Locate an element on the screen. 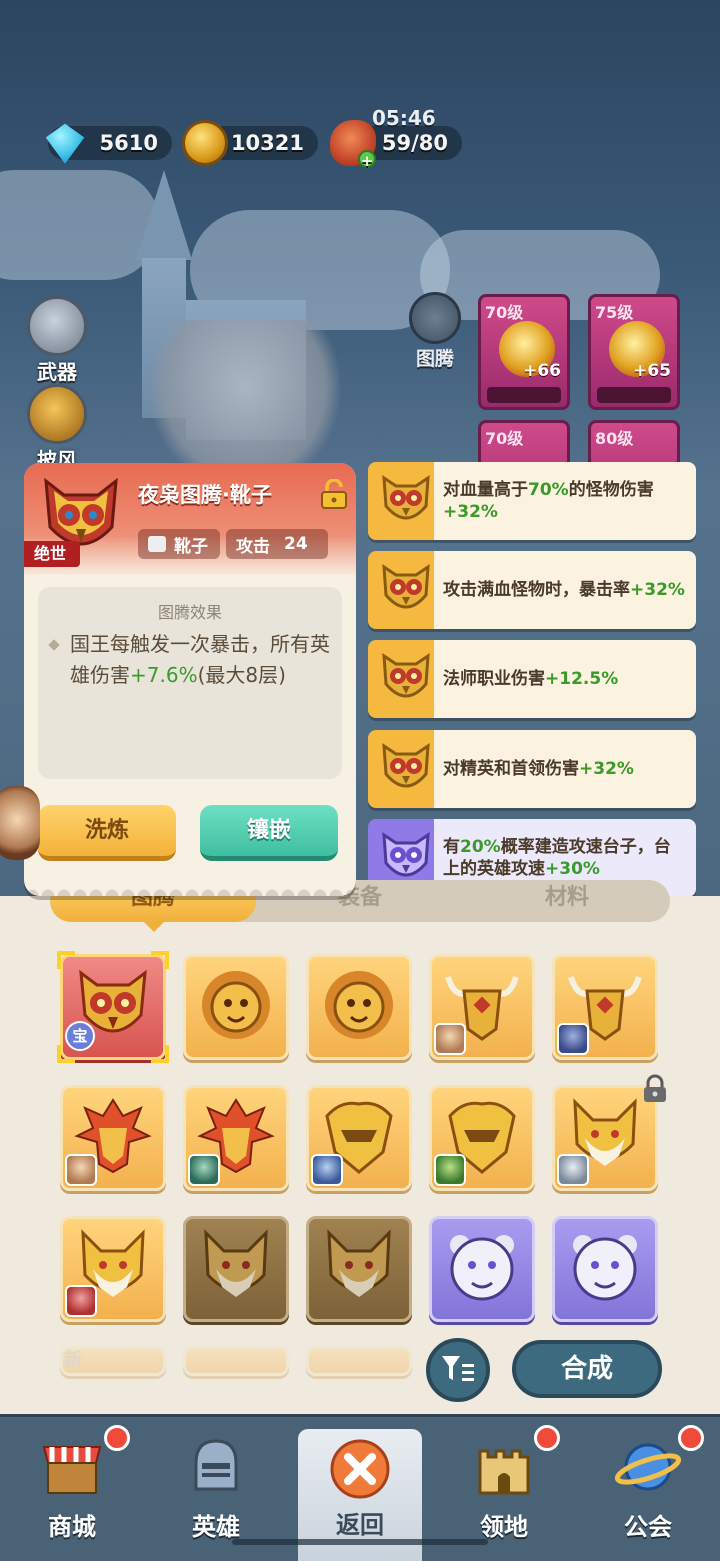 Image resolution: width=720 pixels, height=1561 pixels. weapon-button: 武器 is located at coordinates (57, 340).